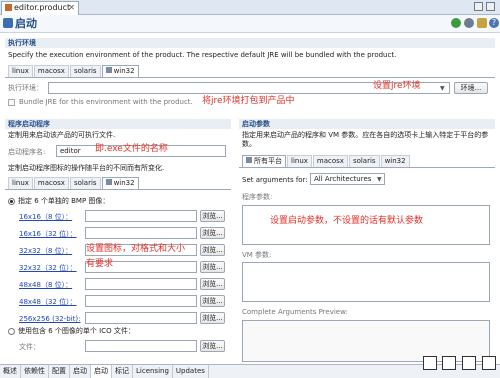 The height and width of the screenshot is (378, 500). I want to click on vm-args-textarea, so click(366, 282).